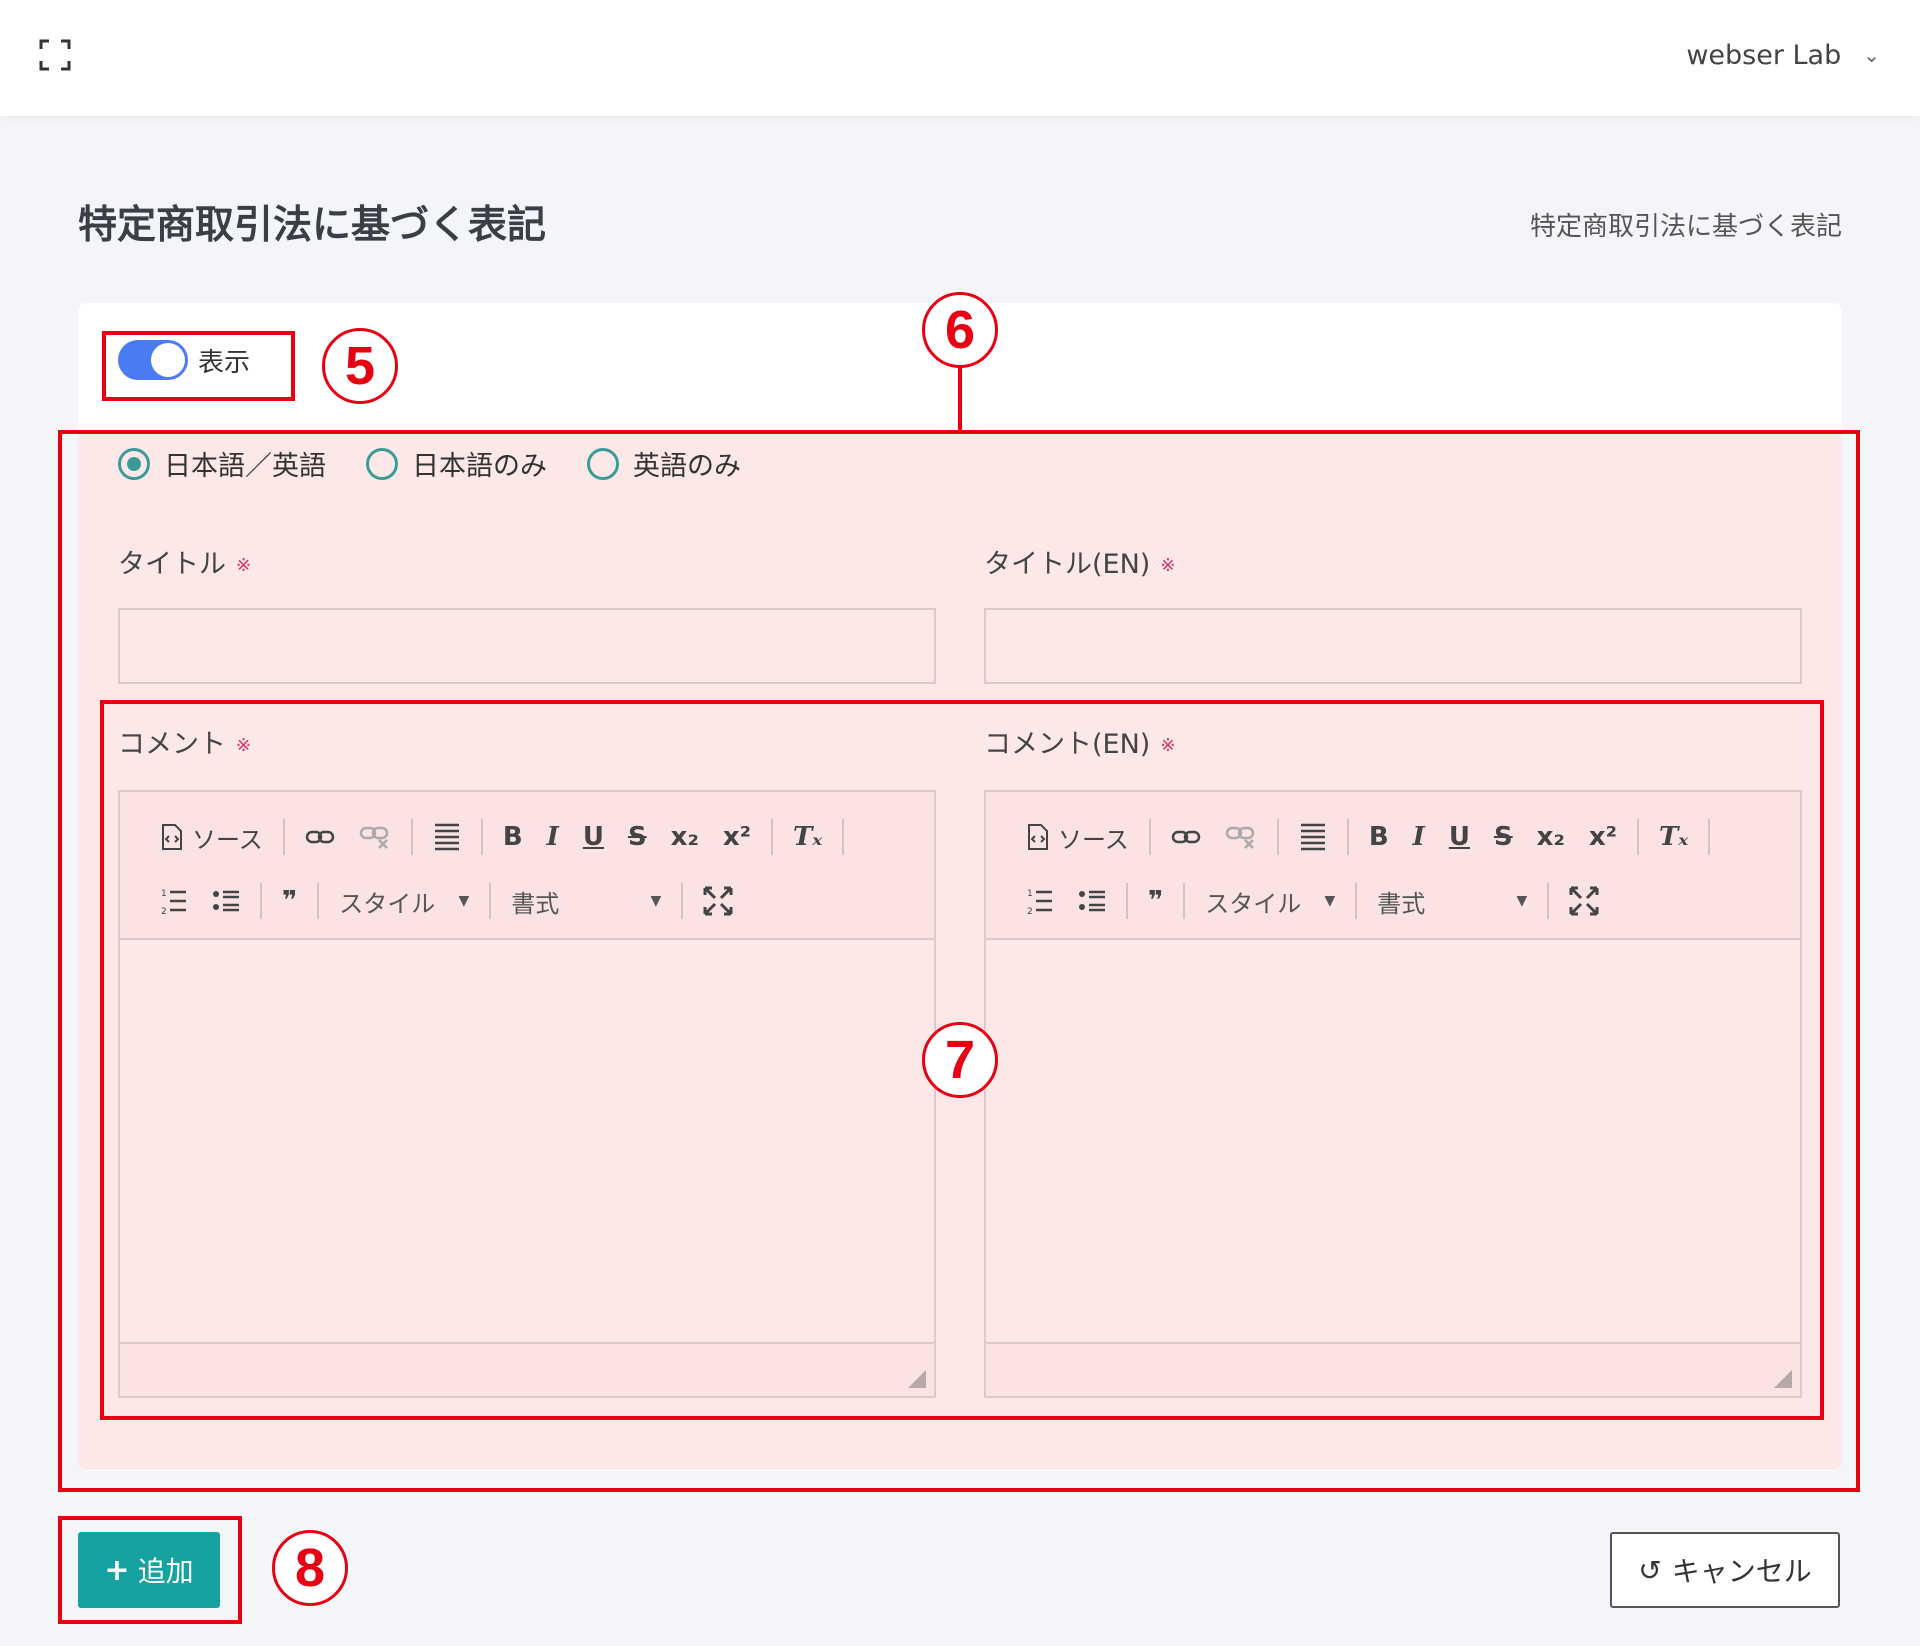  What do you see at coordinates (310, 1568) in the screenshot?
I see `annotation-number-8: 8` at bounding box center [310, 1568].